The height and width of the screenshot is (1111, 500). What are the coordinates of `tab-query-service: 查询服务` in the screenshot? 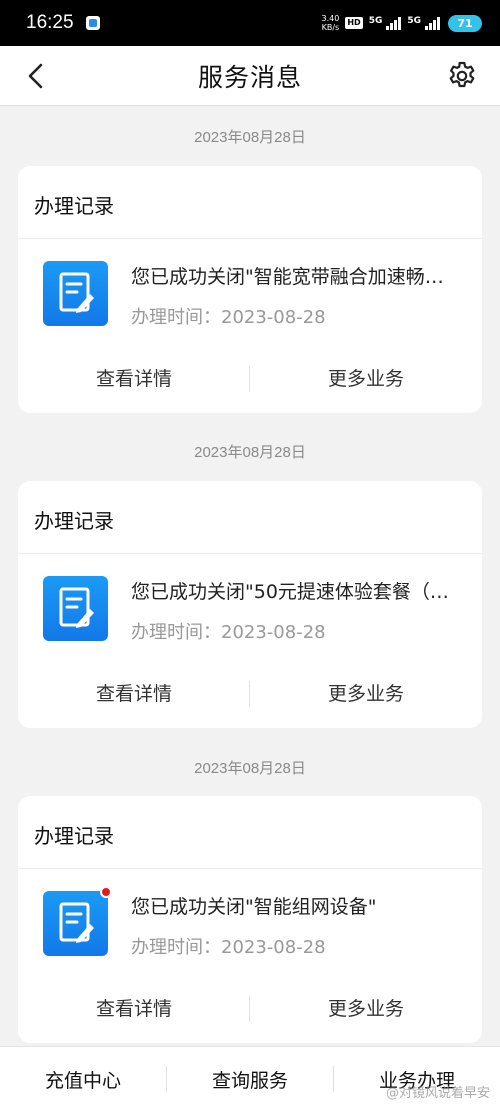 It's located at (250, 1079).